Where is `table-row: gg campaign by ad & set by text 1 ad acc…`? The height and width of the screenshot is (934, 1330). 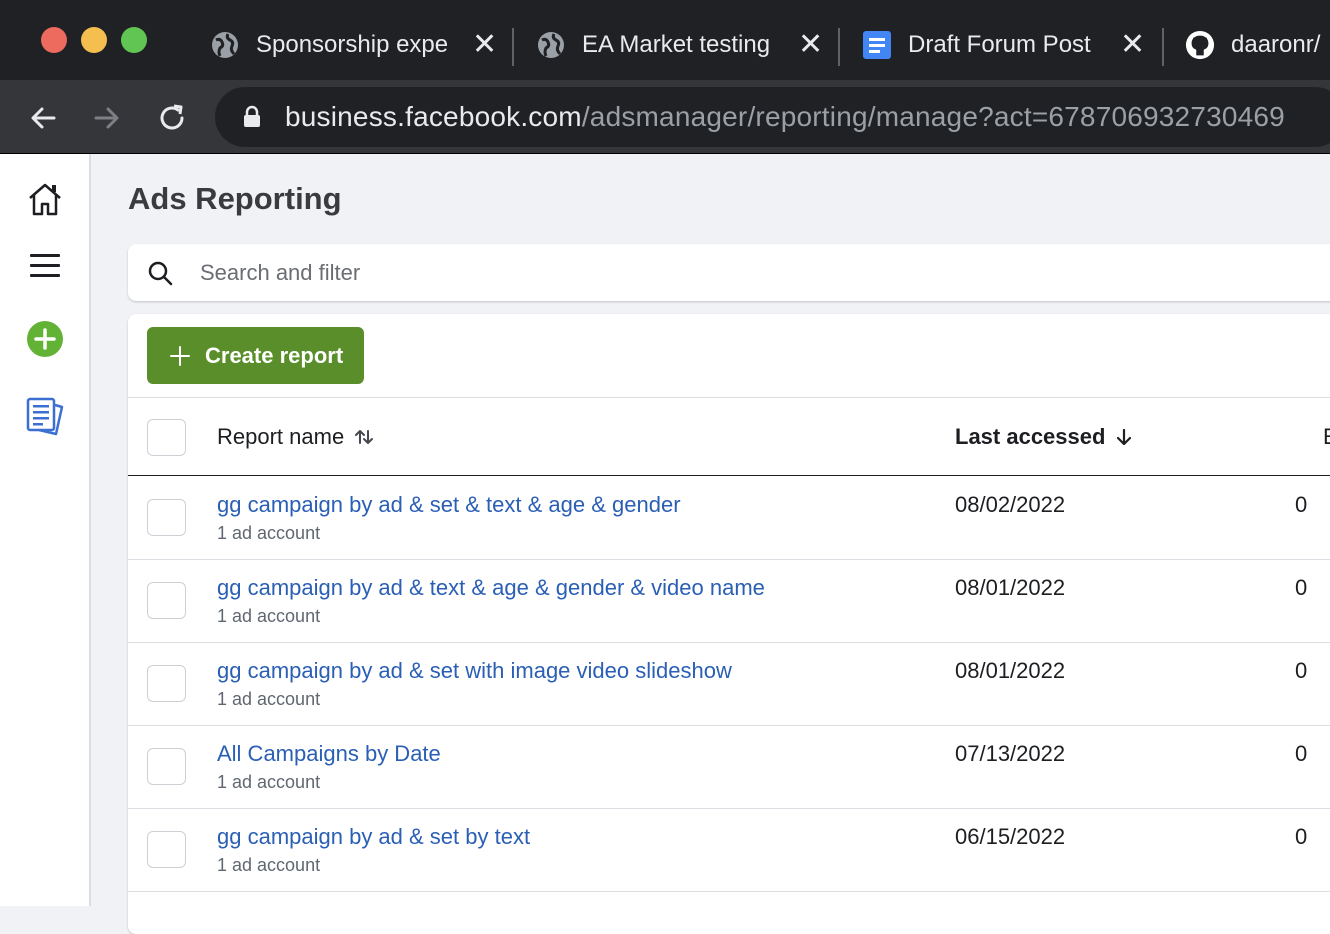
table-row: gg campaign by ad & set by text 1 ad acc… is located at coordinates (729, 850).